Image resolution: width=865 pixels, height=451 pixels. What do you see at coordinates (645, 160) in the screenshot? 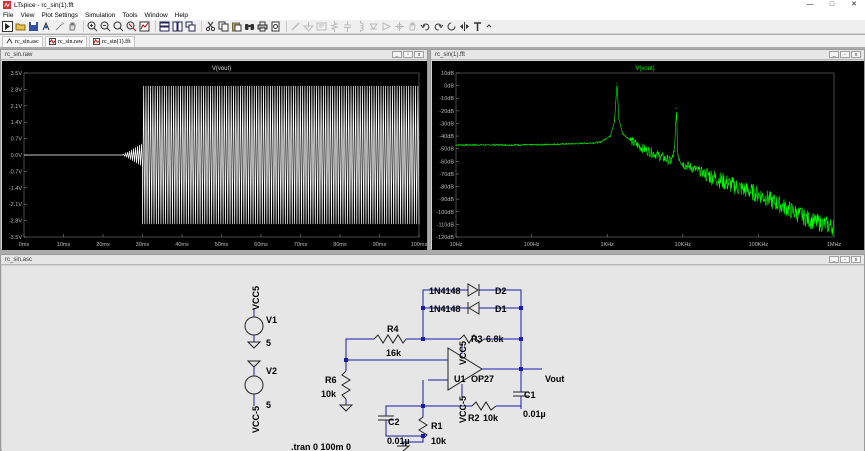
I see `fft-trace` at bounding box center [645, 160].